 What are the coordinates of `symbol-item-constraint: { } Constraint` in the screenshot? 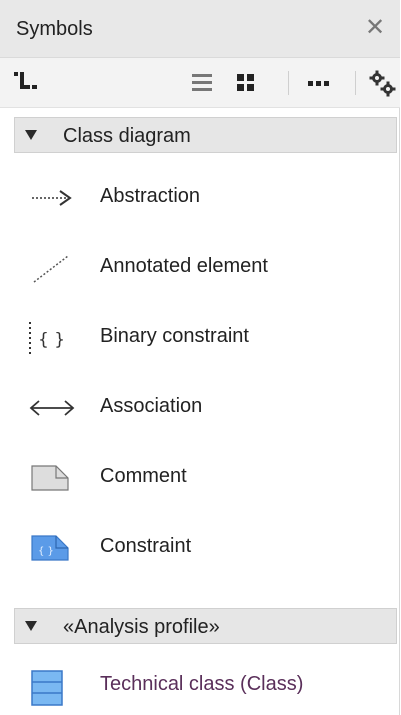 It's located at (205, 548).